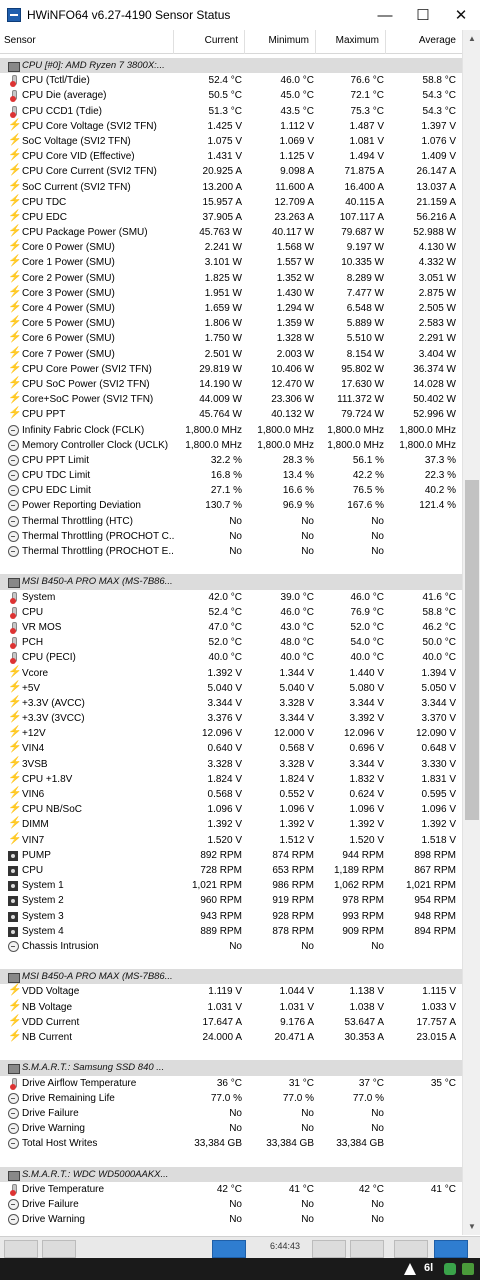  What do you see at coordinates (472, 650) in the screenshot?
I see `scrollbar-thumb` at bounding box center [472, 650].